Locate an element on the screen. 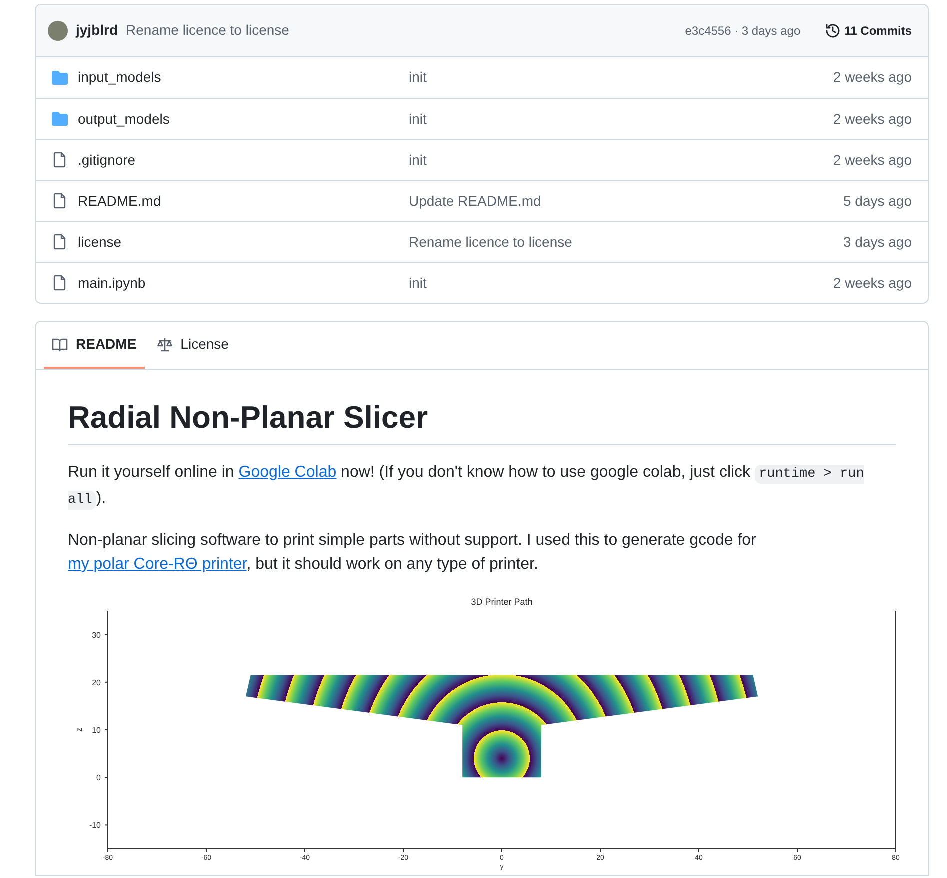 The height and width of the screenshot is (878, 947). book-icon is located at coordinates (60, 344).